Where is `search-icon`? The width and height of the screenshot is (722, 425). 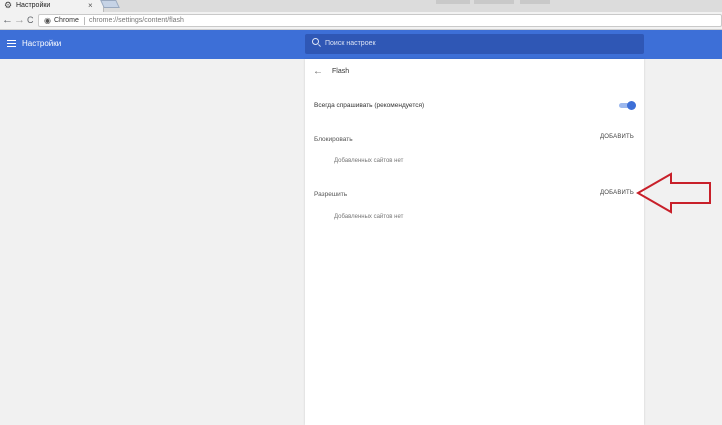
search-icon is located at coordinates (315, 41).